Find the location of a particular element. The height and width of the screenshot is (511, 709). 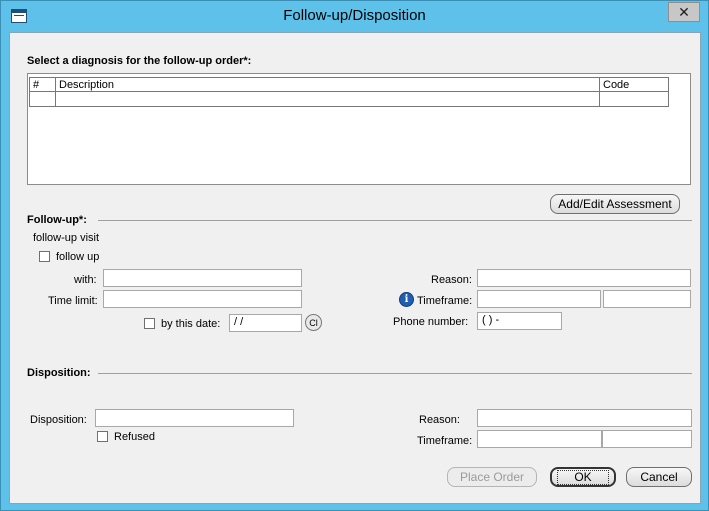

column-header-number: # is located at coordinates (43, 84).